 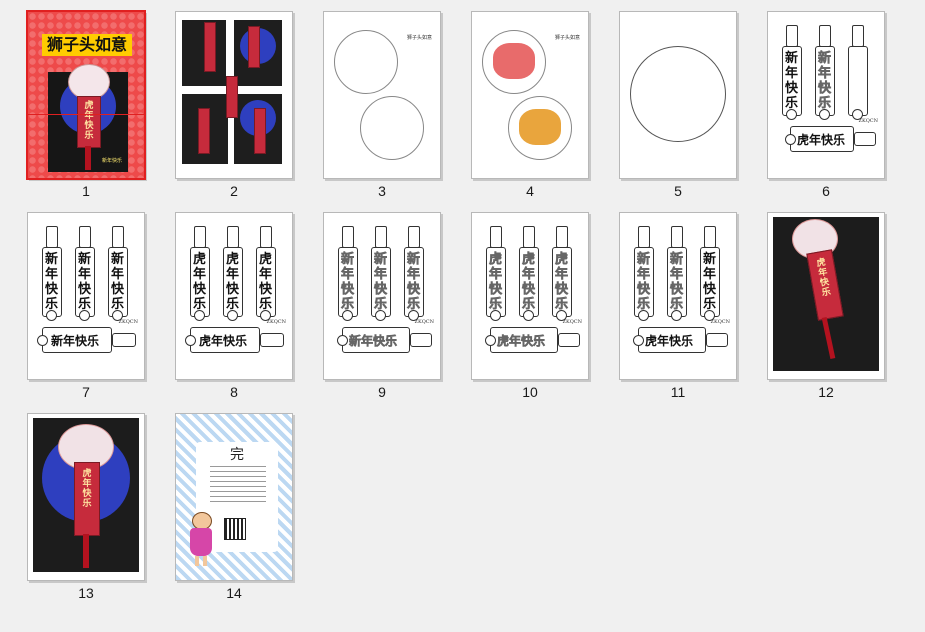 I want to click on page-number: 7, so click(x=86, y=392).